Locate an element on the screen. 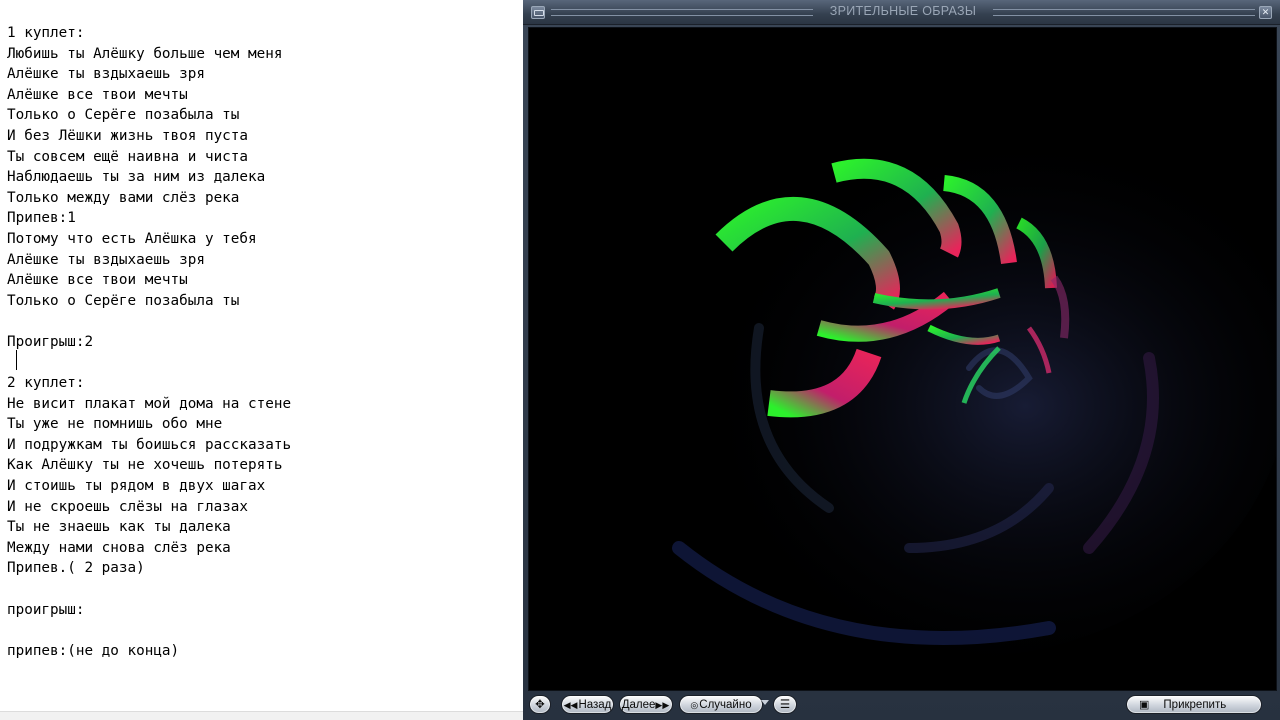  pin-icon: ▣ is located at coordinates (1144, 705).